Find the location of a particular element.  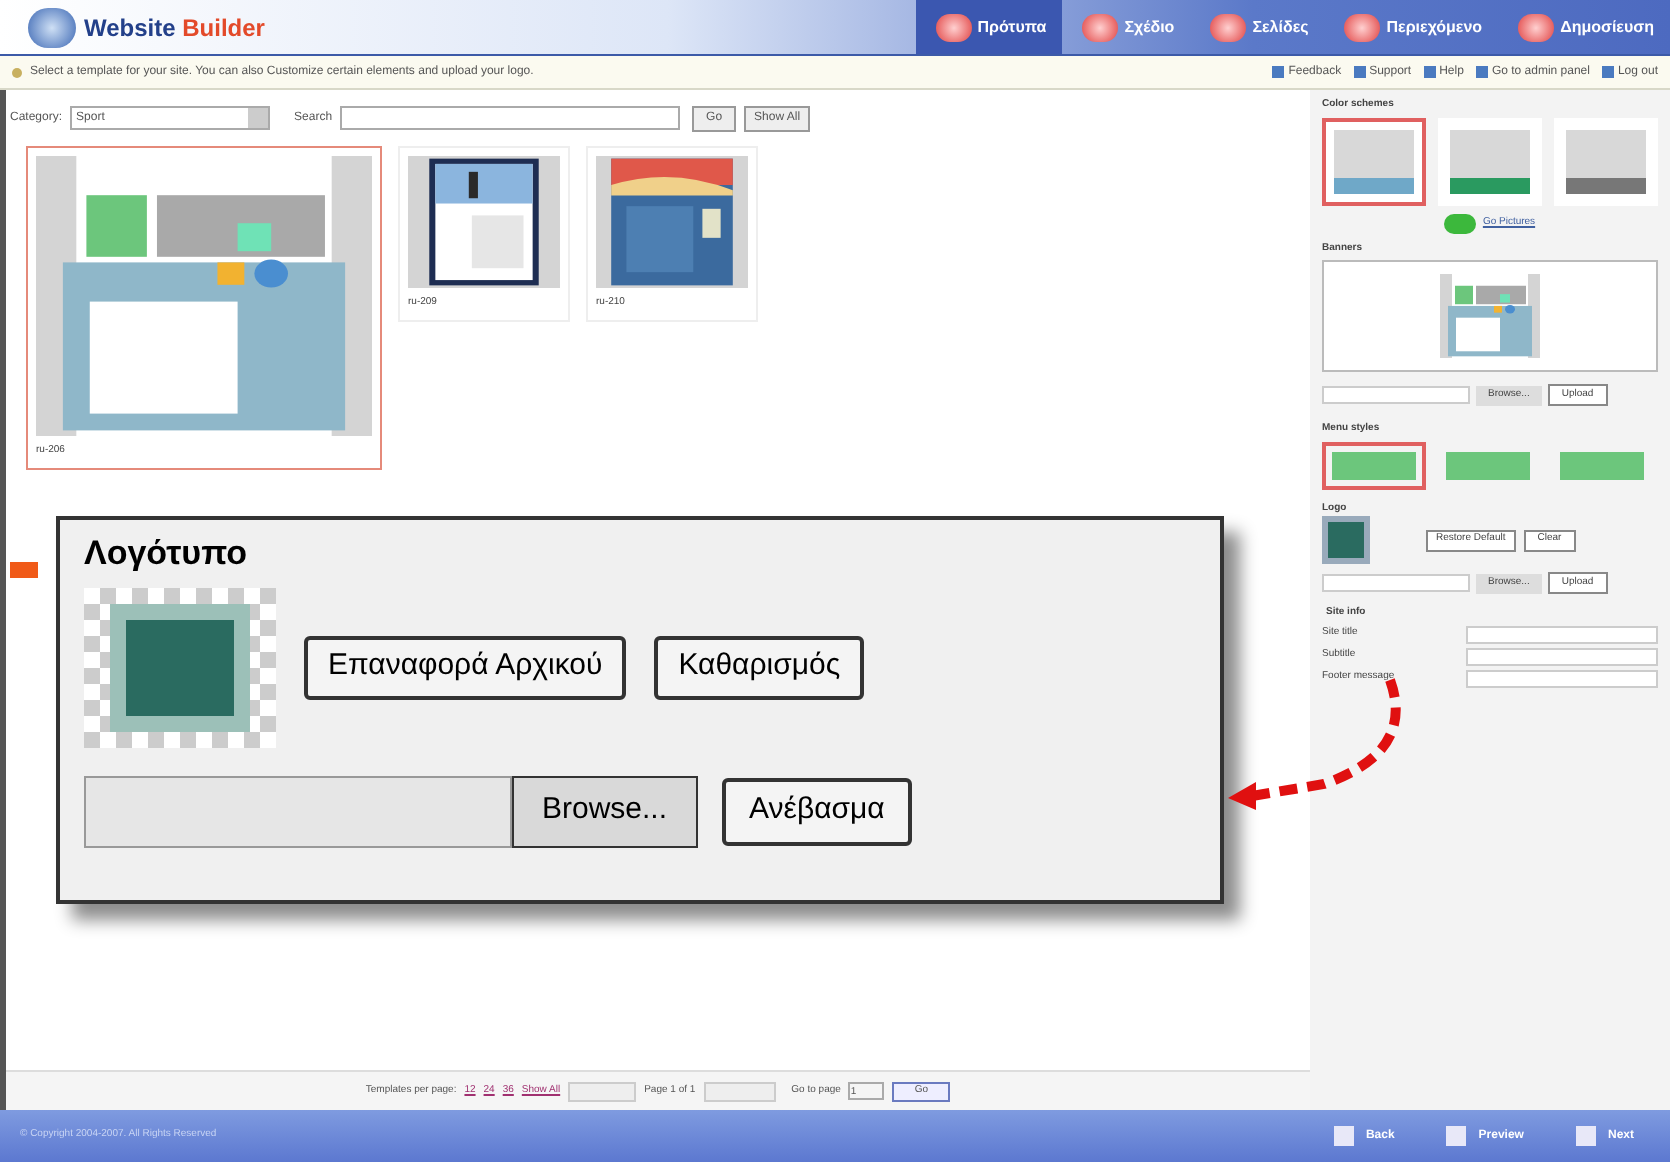

menu-style-option is located at coordinates (1374, 465).